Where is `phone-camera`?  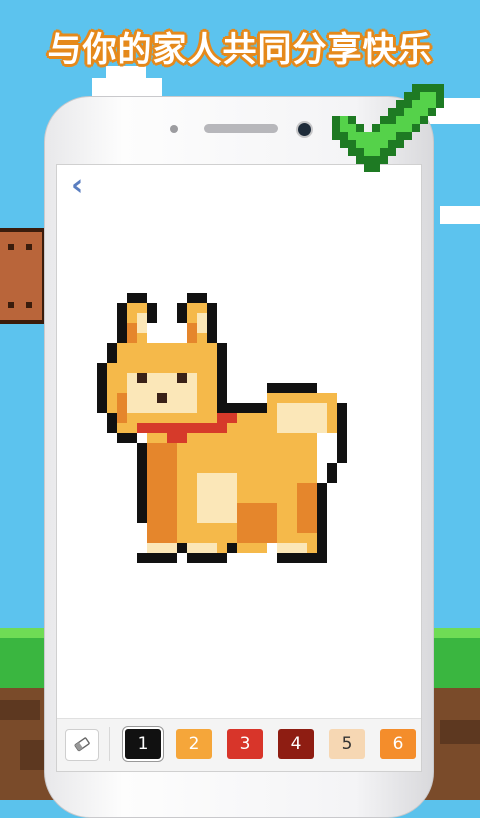
phone-camera is located at coordinates (304, 129).